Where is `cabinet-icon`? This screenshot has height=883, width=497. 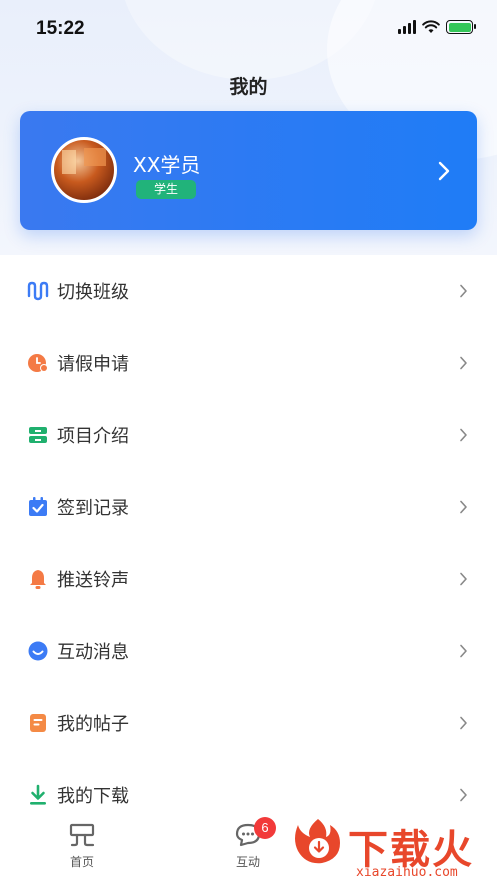 cabinet-icon is located at coordinates (38, 435).